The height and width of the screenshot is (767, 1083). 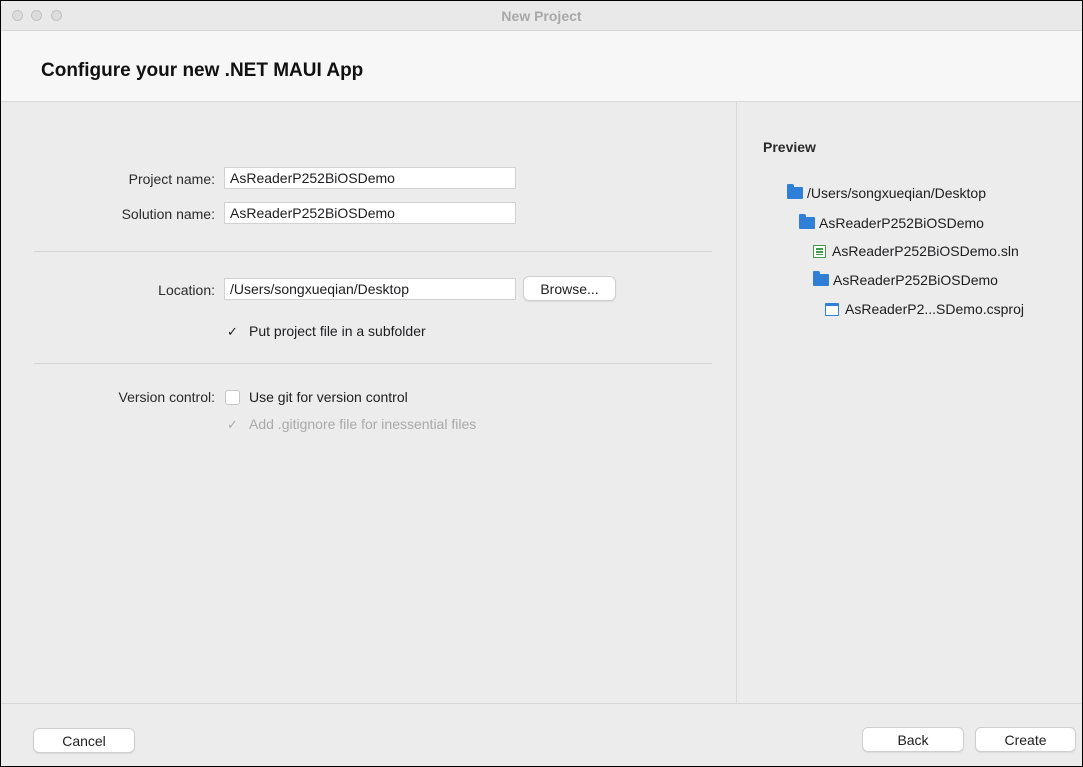 What do you see at coordinates (819, 251) in the screenshot?
I see `solution-file-icon` at bounding box center [819, 251].